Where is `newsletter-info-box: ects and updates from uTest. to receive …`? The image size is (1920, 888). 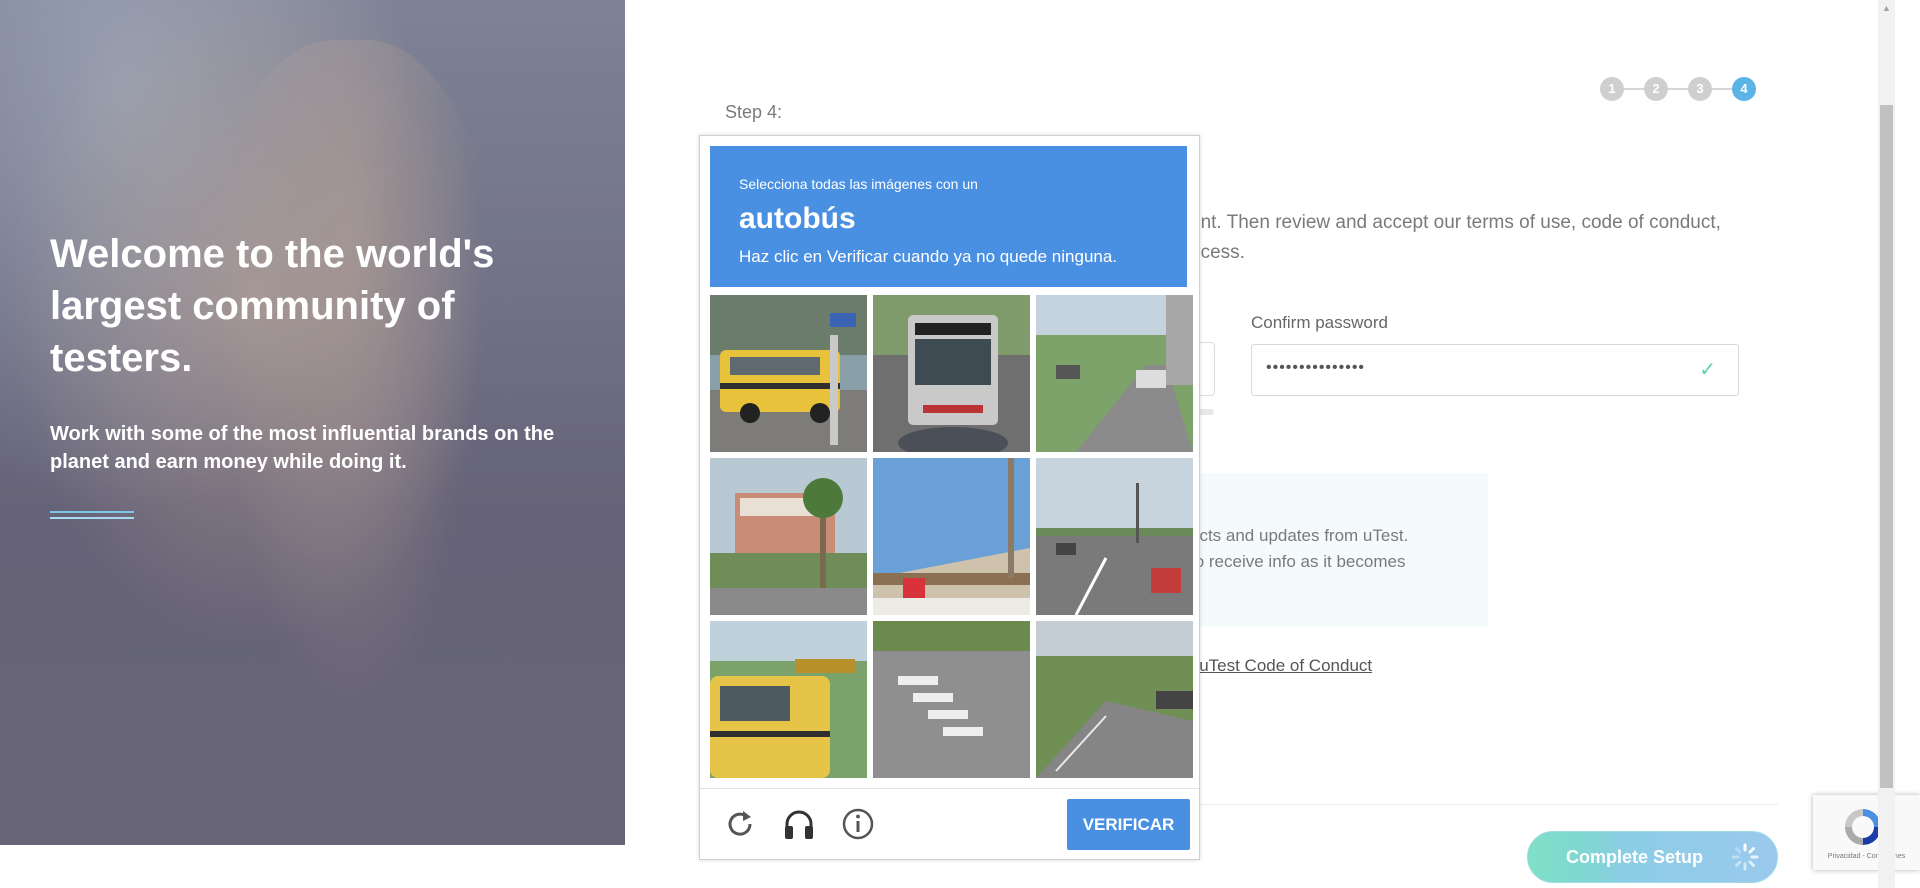 newsletter-info-box: ects and updates from uTest. to receive … is located at coordinates (1324, 550).